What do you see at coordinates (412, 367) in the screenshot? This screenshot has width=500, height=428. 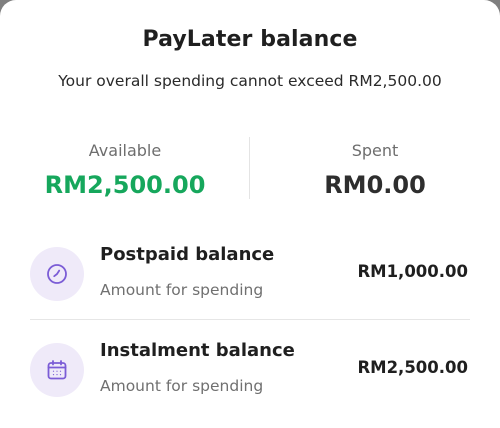 I see `instalment-amount: RM2,500.00` at bounding box center [412, 367].